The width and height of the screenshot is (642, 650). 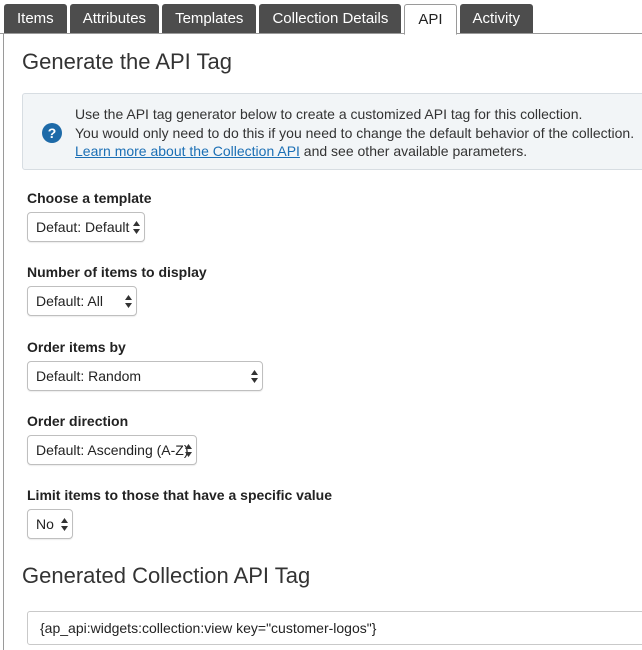 I want to click on tab-templates: Templates, so click(x=209, y=19).